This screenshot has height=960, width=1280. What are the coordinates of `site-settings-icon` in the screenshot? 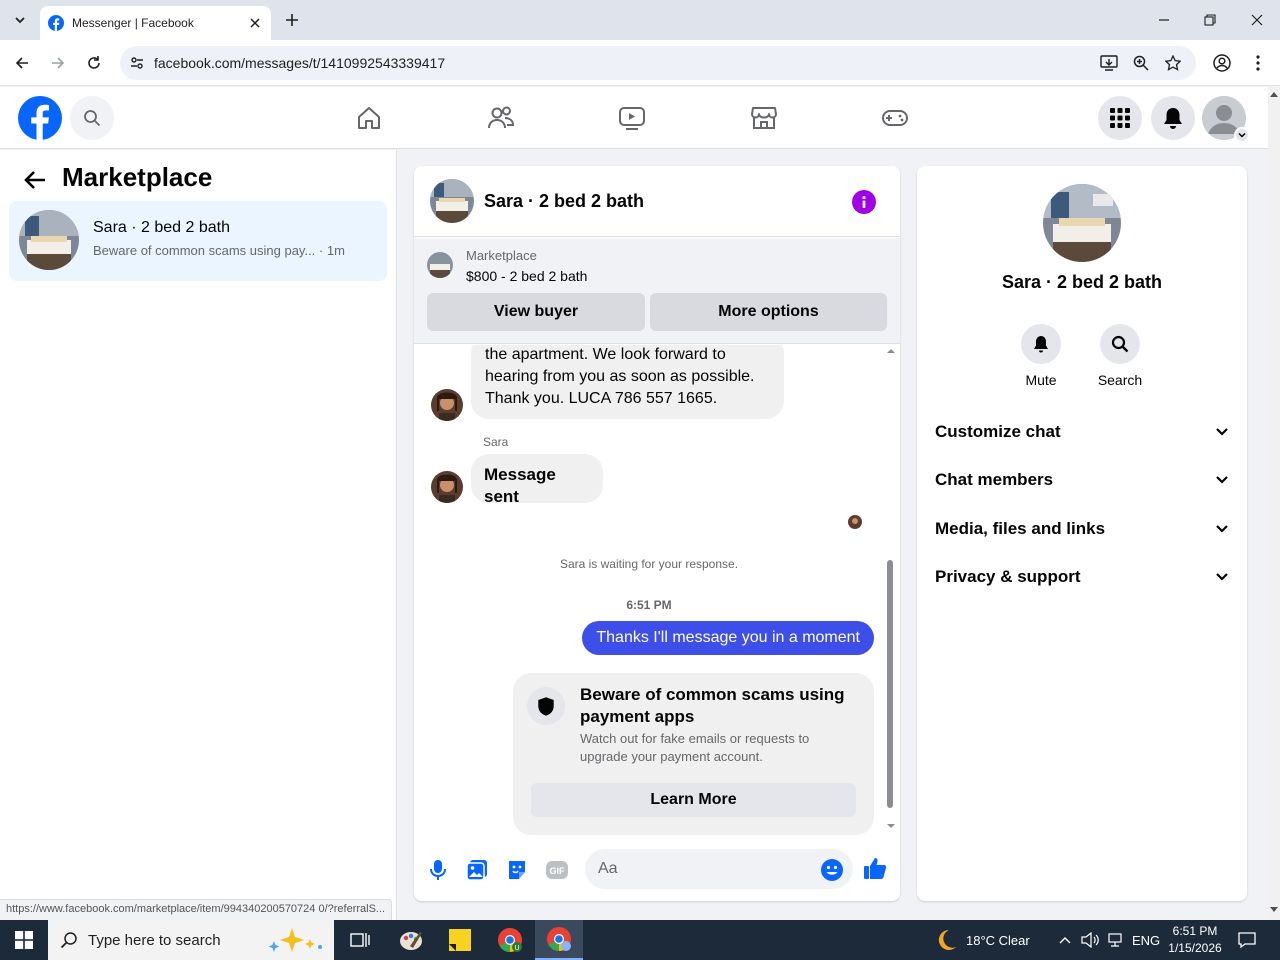 It's located at (137, 63).